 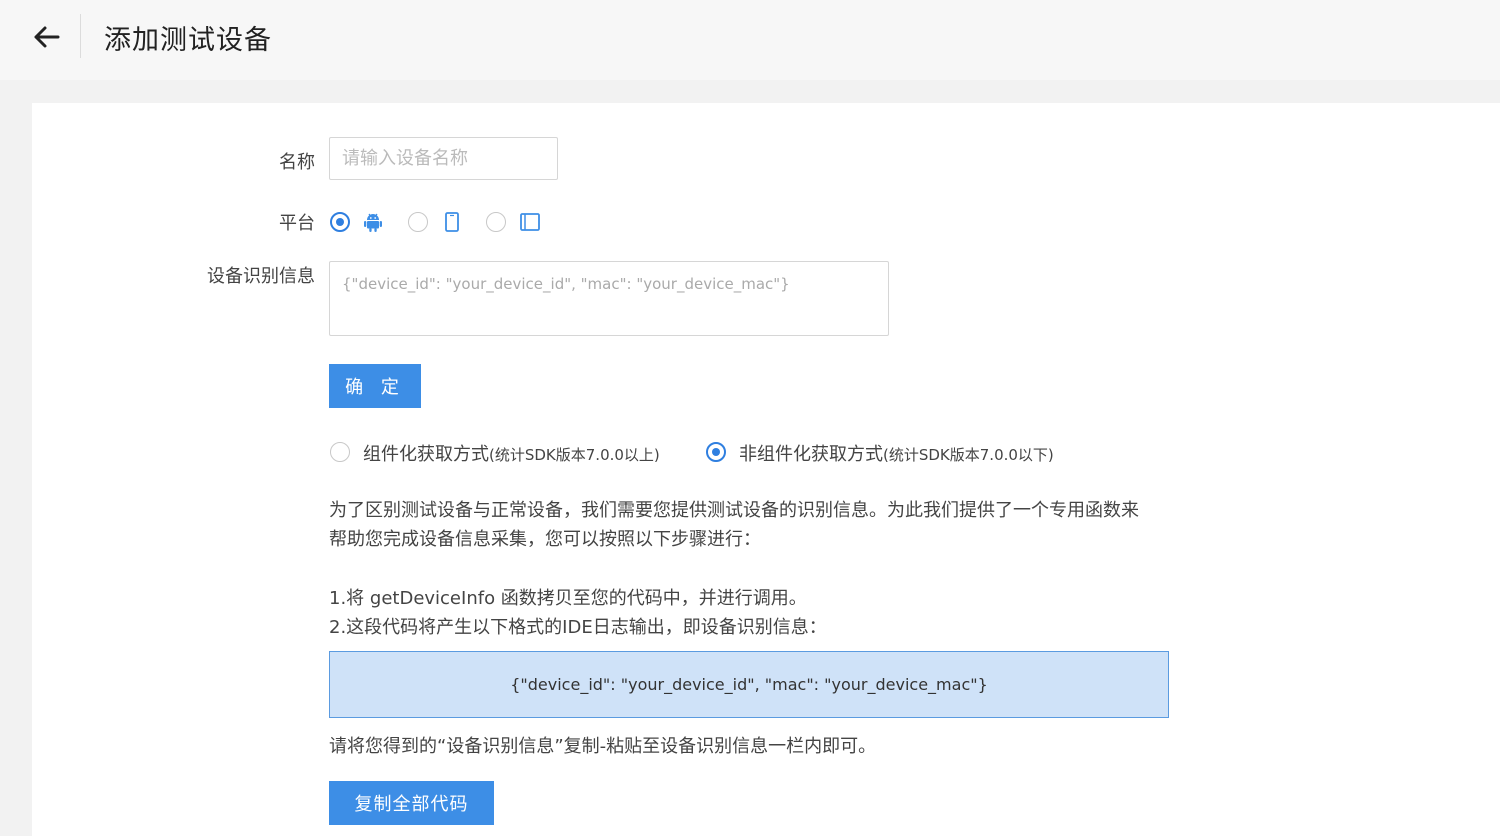 What do you see at coordinates (716, 452) in the screenshot?
I see `mode-radio-non-component` at bounding box center [716, 452].